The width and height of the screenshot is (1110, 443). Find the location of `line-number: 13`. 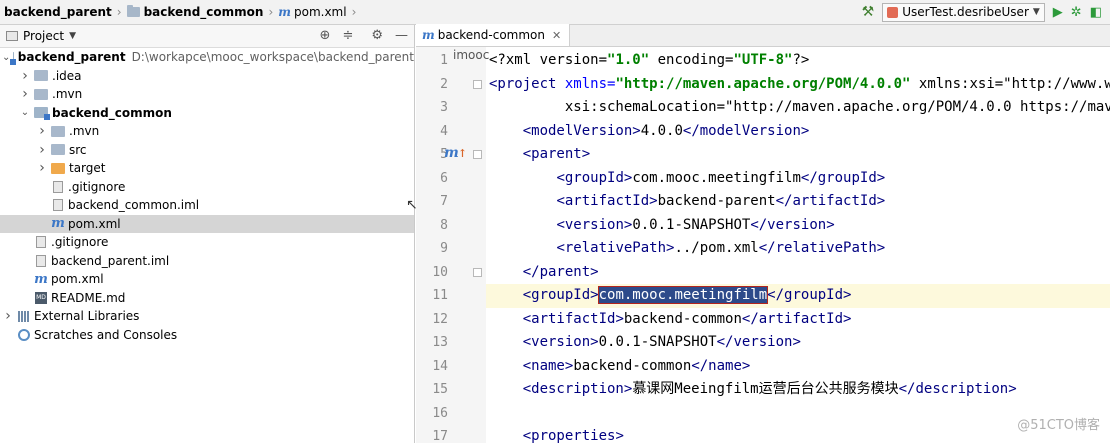

line-number: 13 is located at coordinates (440, 342).